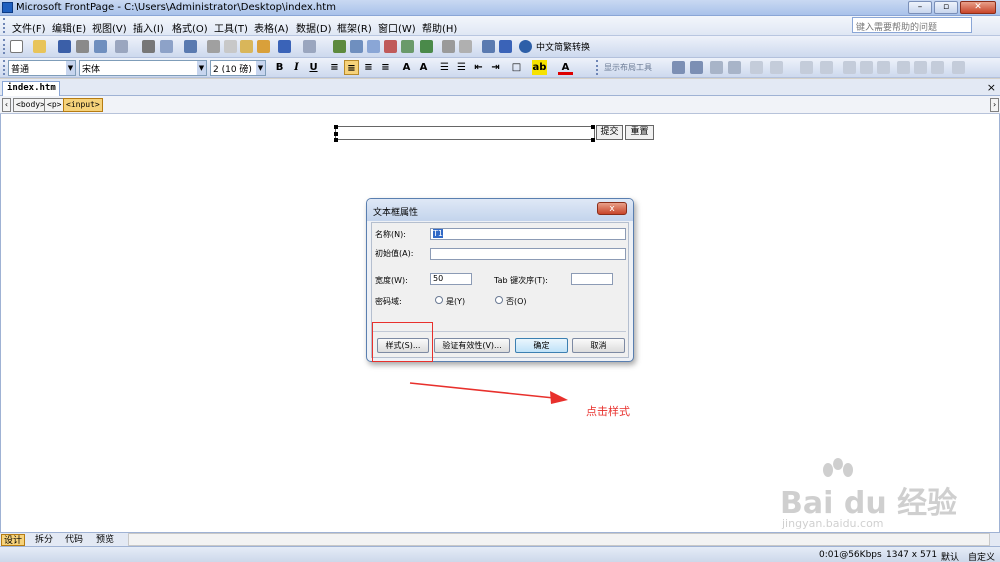 This screenshot has width=1000, height=562. I want to click on dialog-close-button: x, so click(612, 208).